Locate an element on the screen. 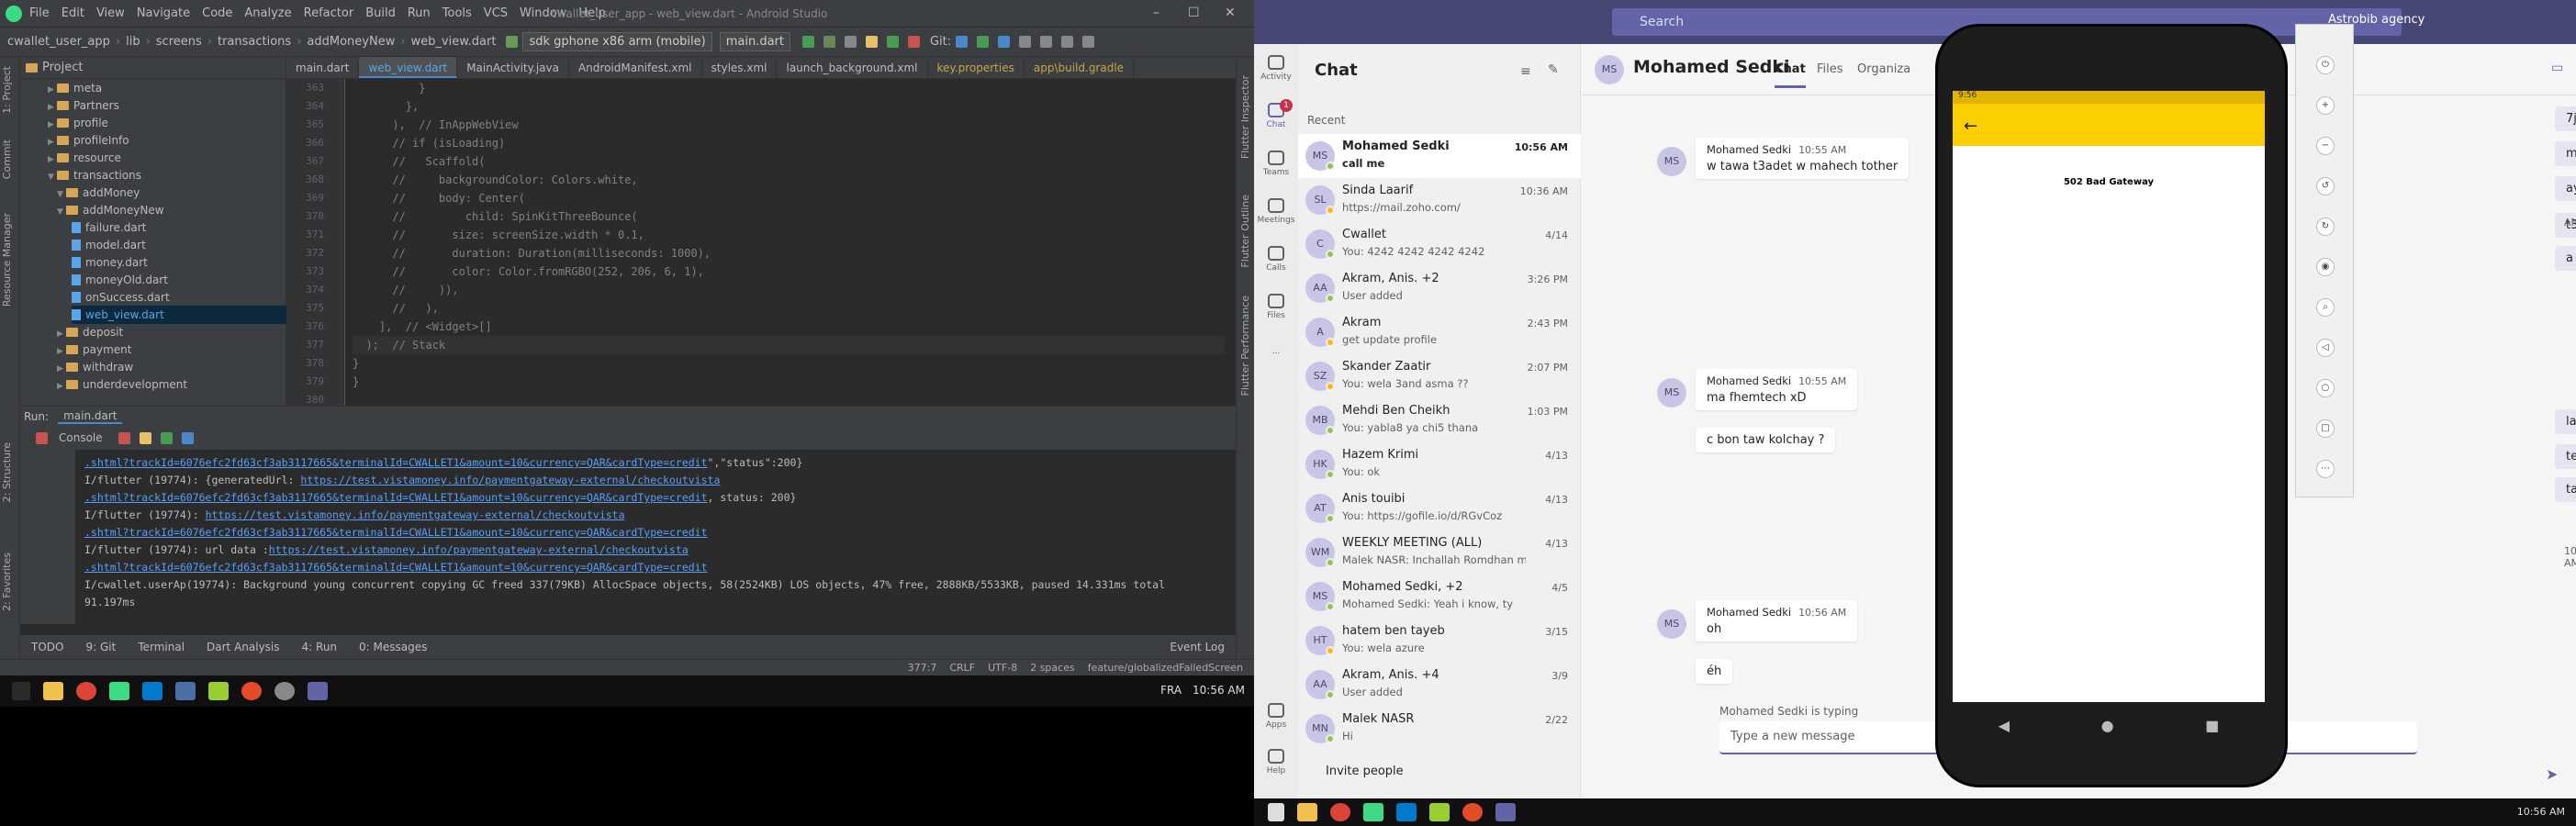 The image size is (2576, 826). rail-calls: Calls is located at coordinates (1276, 259).